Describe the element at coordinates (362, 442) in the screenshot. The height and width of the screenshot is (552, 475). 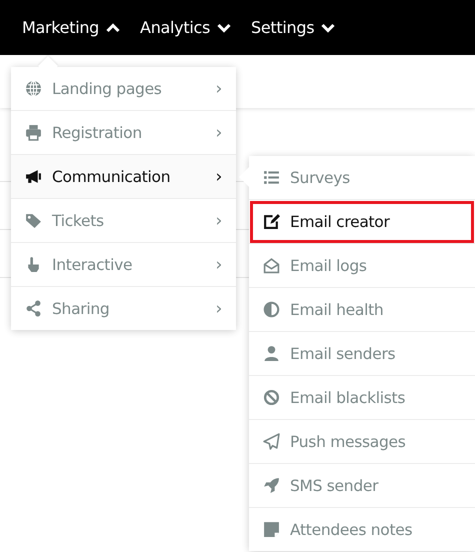
I see `submenu-item: Push messages` at that location.